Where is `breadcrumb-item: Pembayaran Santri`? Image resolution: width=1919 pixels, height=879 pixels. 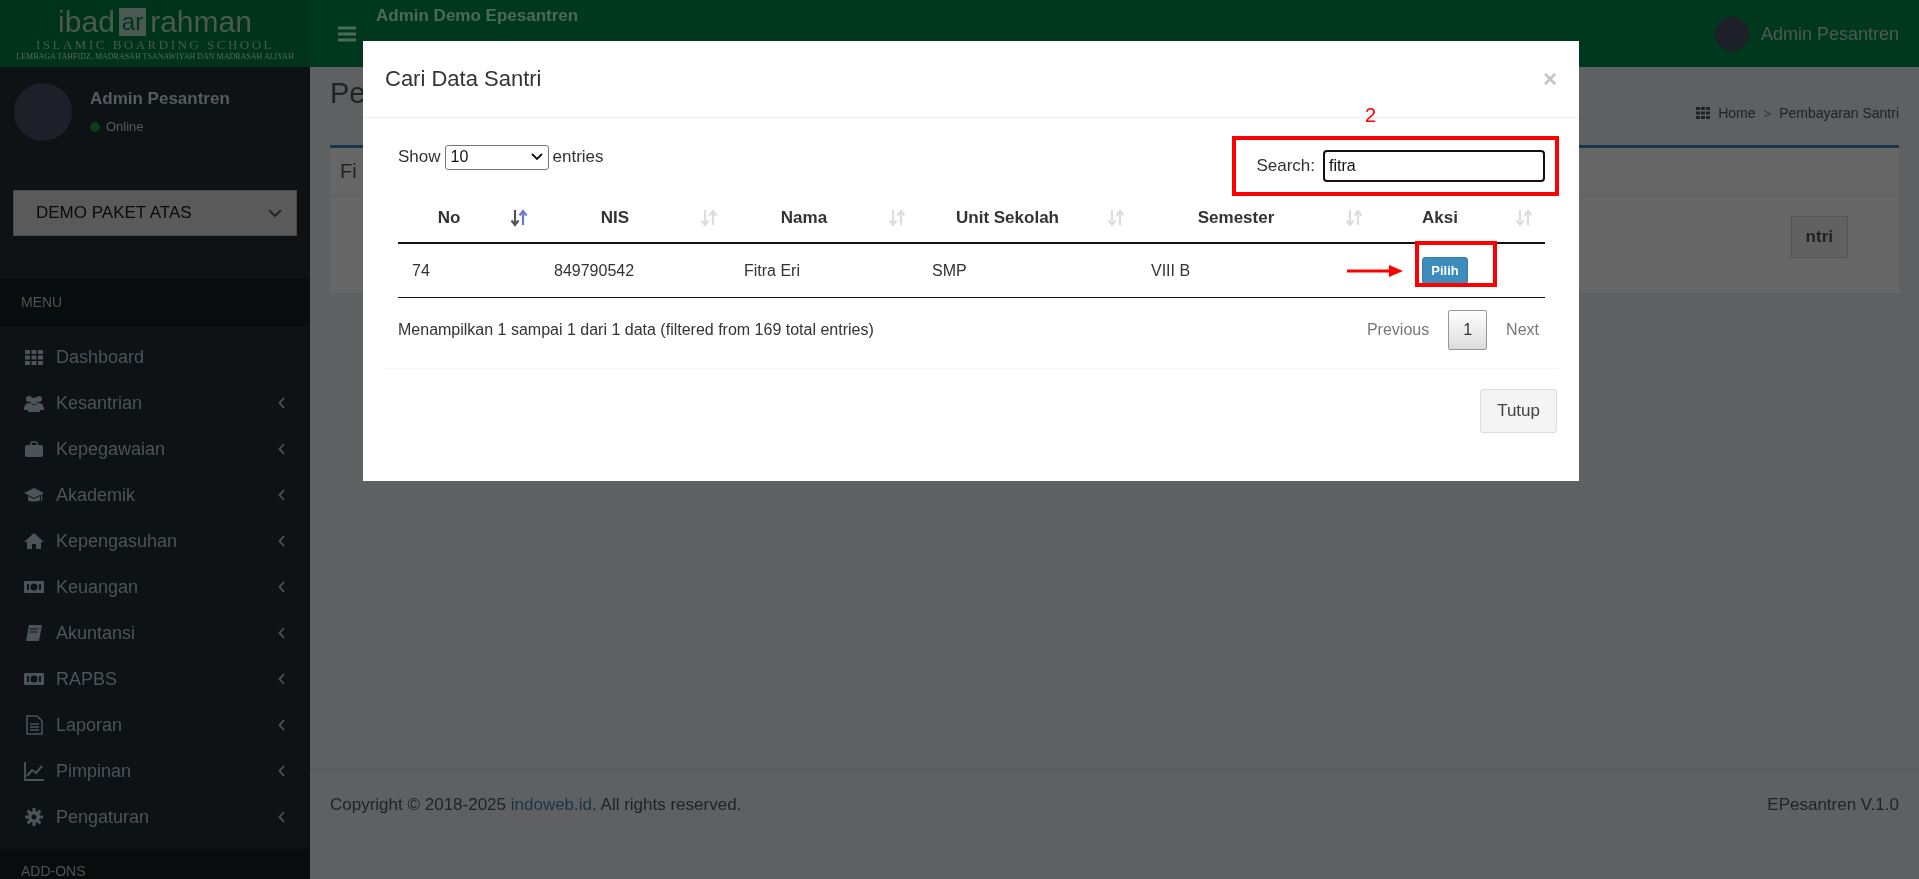 breadcrumb-item: Pembayaran Santri is located at coordinates (1839, 113).